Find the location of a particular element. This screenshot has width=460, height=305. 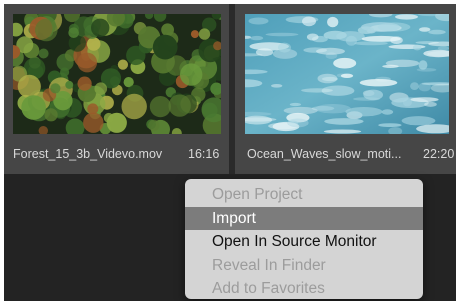

menu-item-add-to-favorites: Add to Favorites is located at coordinates (304, 289).